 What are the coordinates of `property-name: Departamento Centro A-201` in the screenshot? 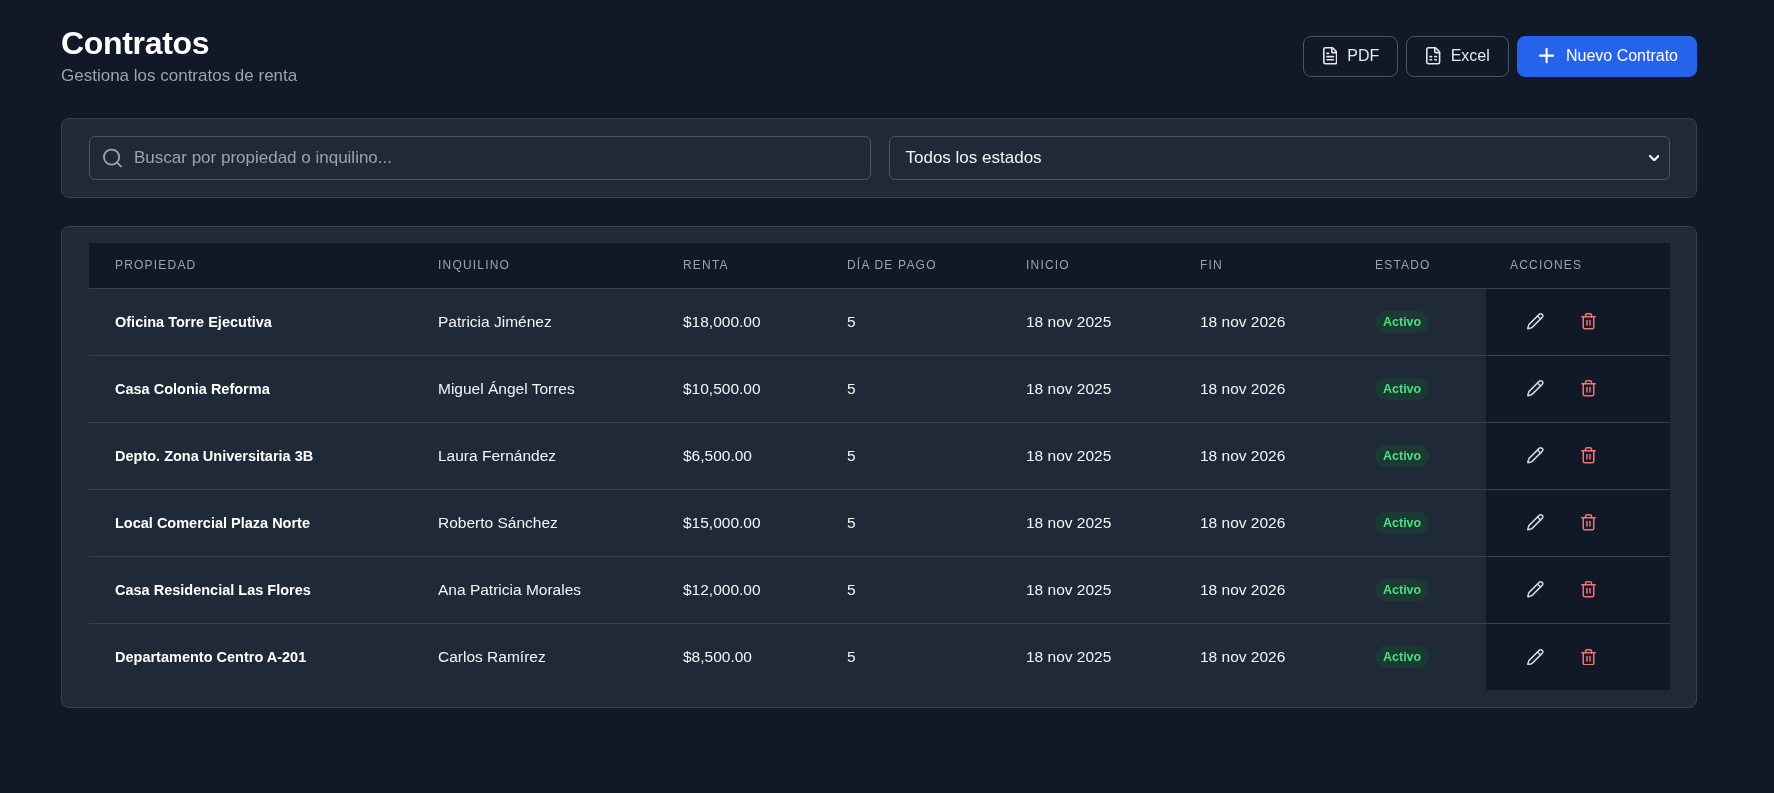 It's located at (211, 657).